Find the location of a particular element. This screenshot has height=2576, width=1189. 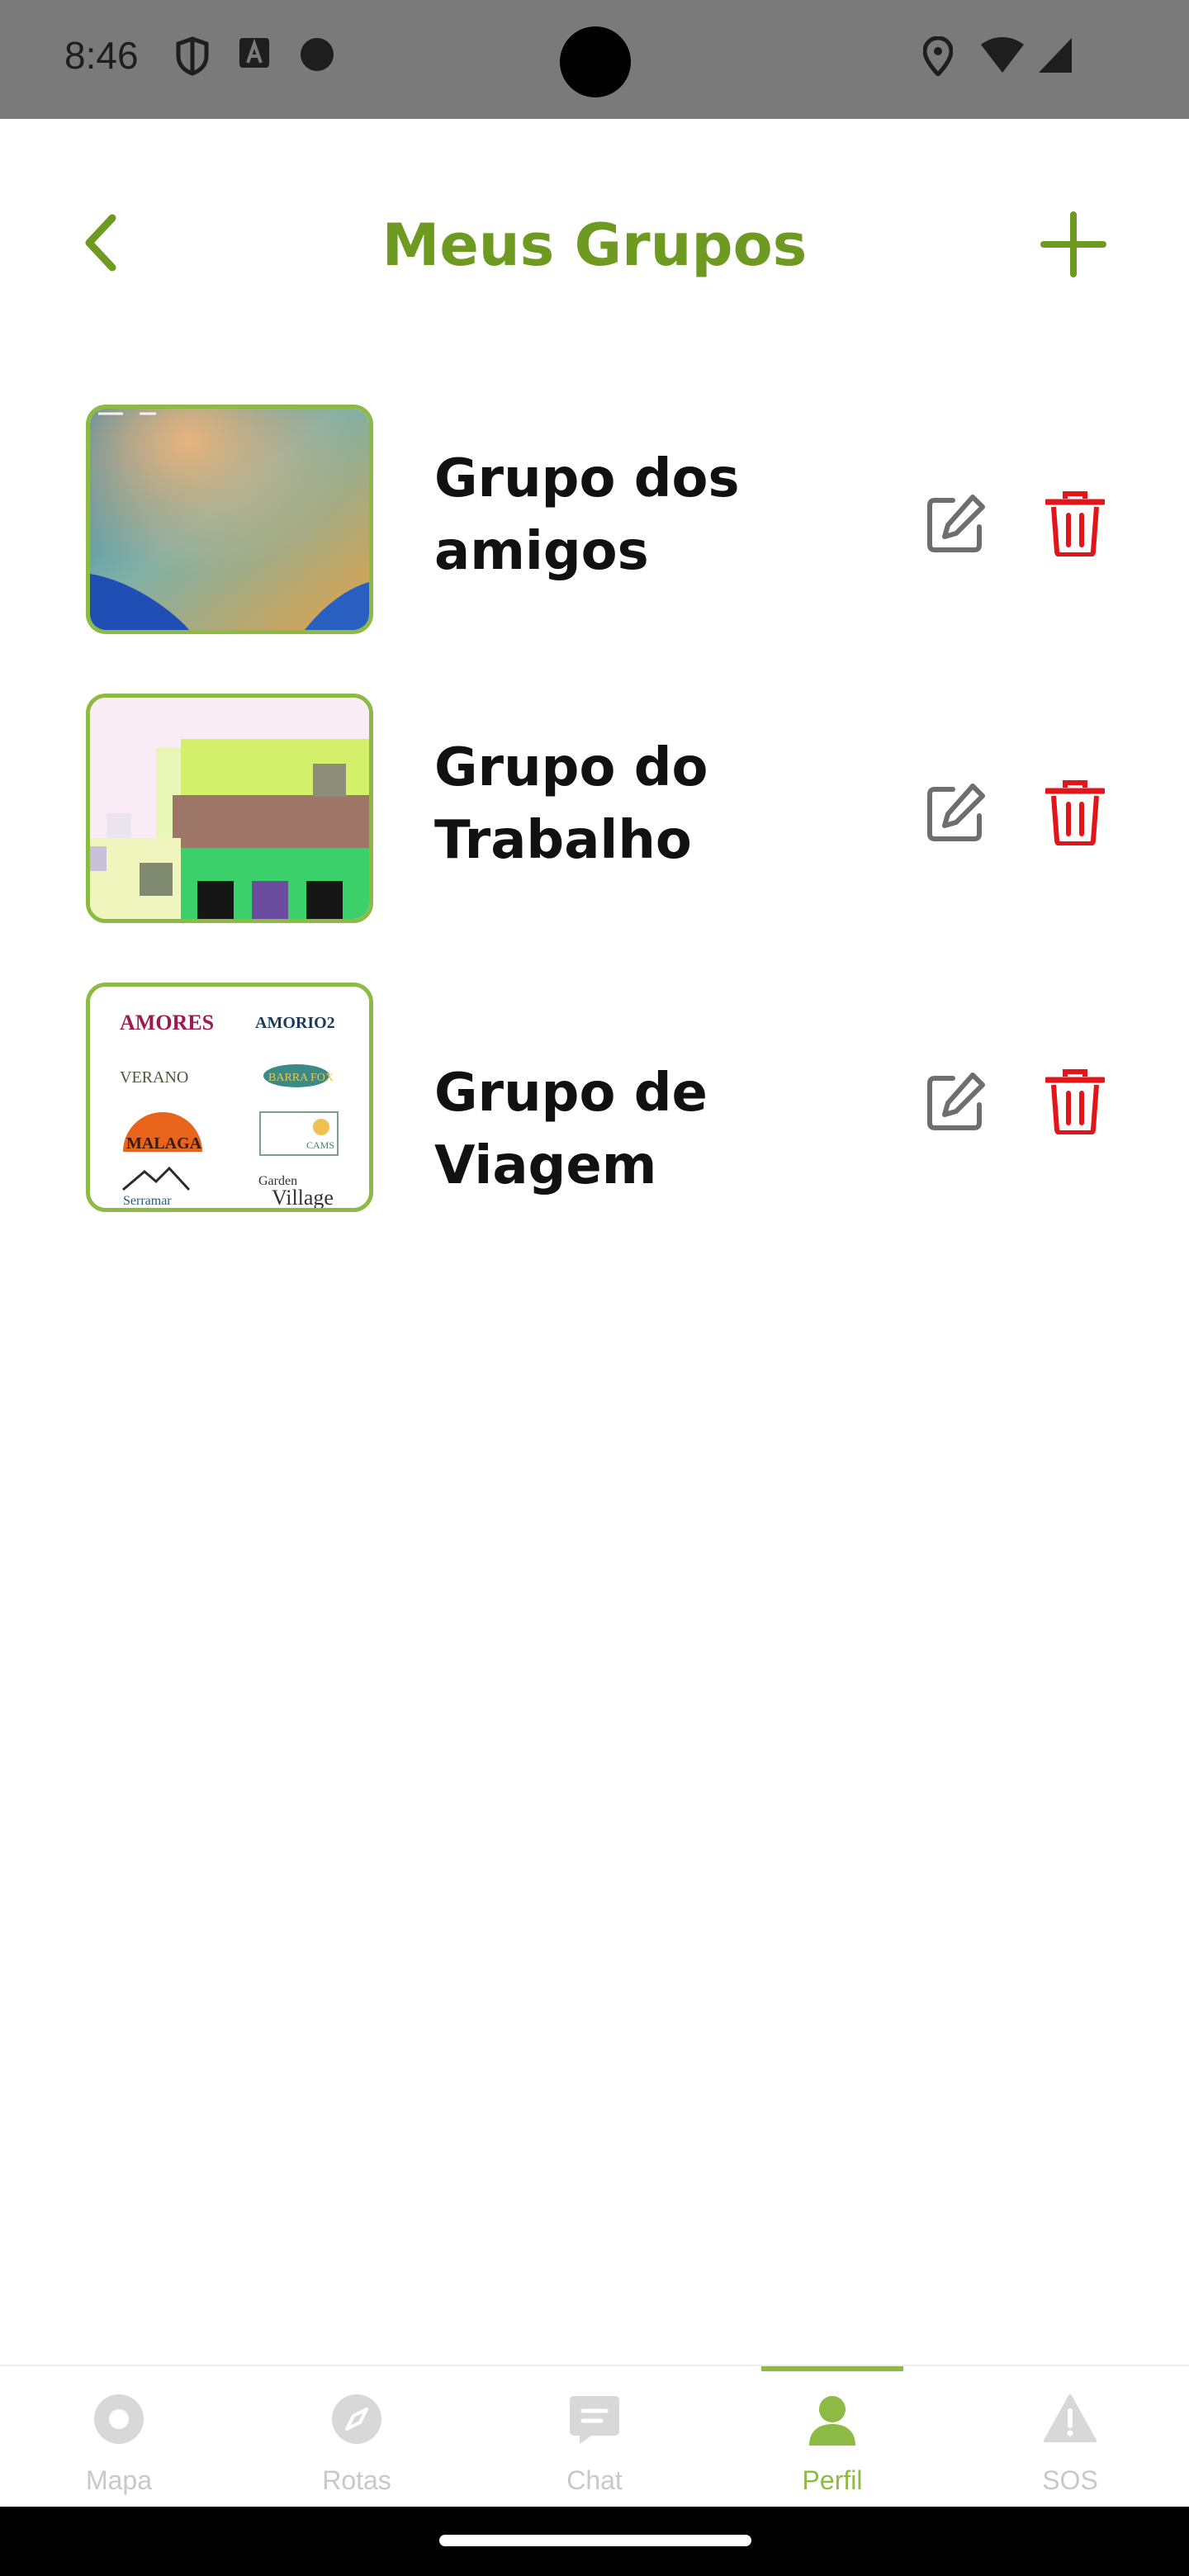

add-group-button is located at coordinates (1073, 244).